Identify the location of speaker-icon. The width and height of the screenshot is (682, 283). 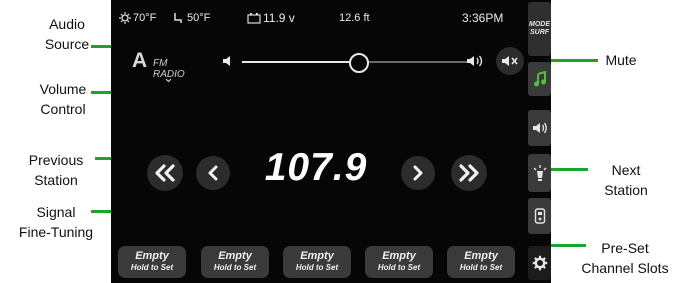
(539, 128).